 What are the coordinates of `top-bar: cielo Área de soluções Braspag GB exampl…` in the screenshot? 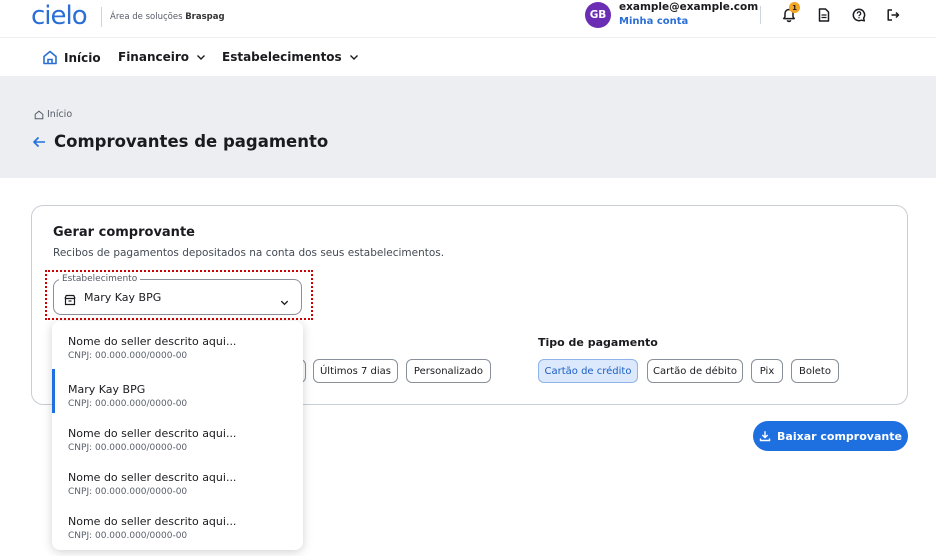 It's located at (468, 19).